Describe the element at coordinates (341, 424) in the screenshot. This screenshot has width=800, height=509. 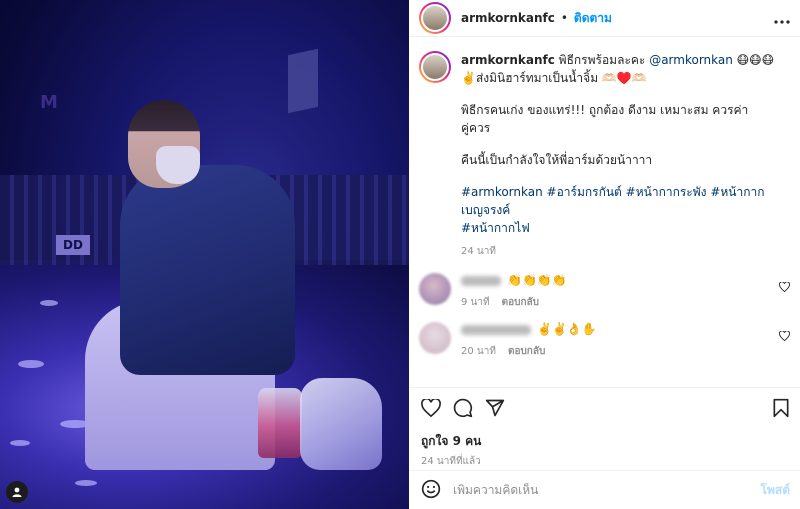
I see `plastic-bag` at that location.